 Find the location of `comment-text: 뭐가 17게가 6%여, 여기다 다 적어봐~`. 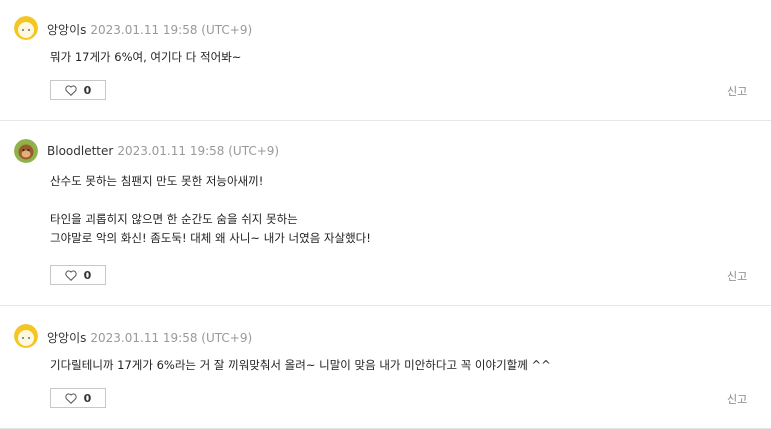

comment-text: 뭐가 17게가 6%여, 여기다 다 적어봐~ is located at coordinates (146, 57).